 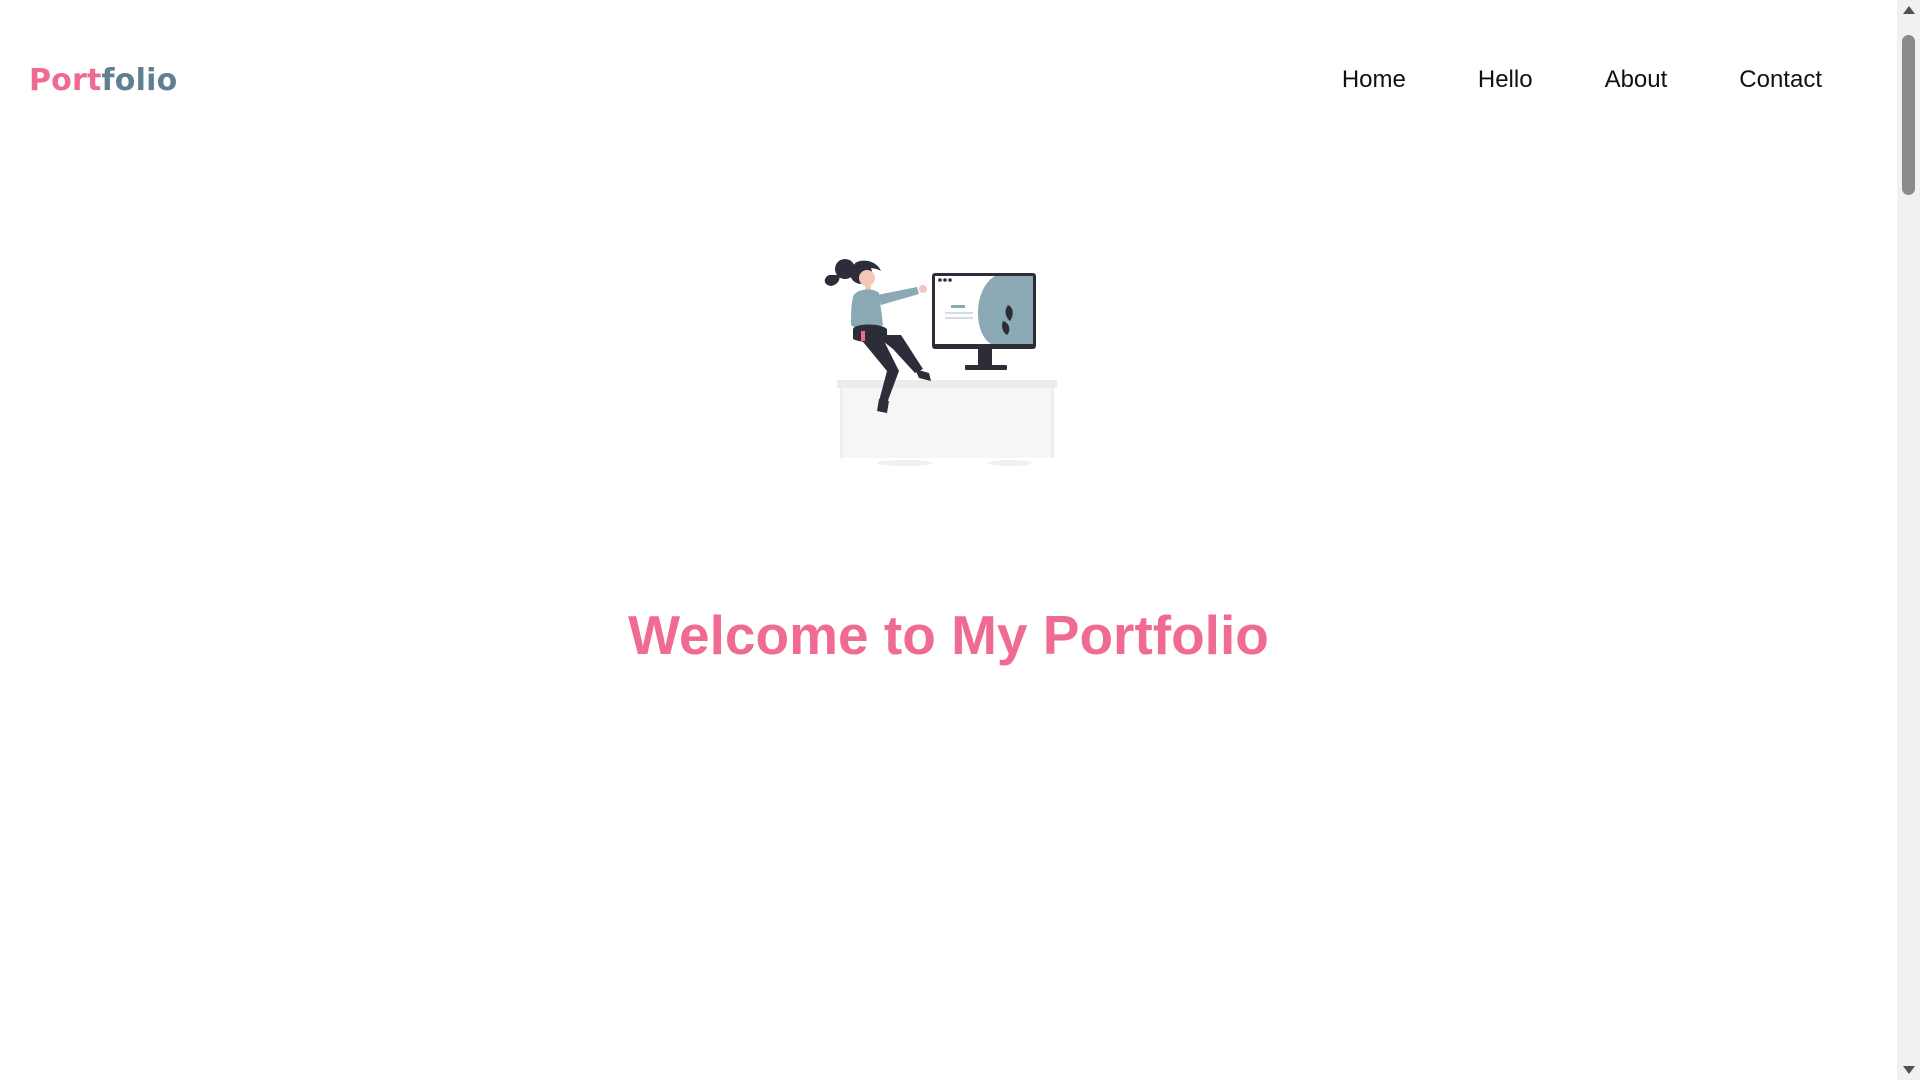 What do you see at coordinates (948, 635) in the screenshot?
I see `hero-title: Welcome to My Portfolio` at bounding box center [948, 635].